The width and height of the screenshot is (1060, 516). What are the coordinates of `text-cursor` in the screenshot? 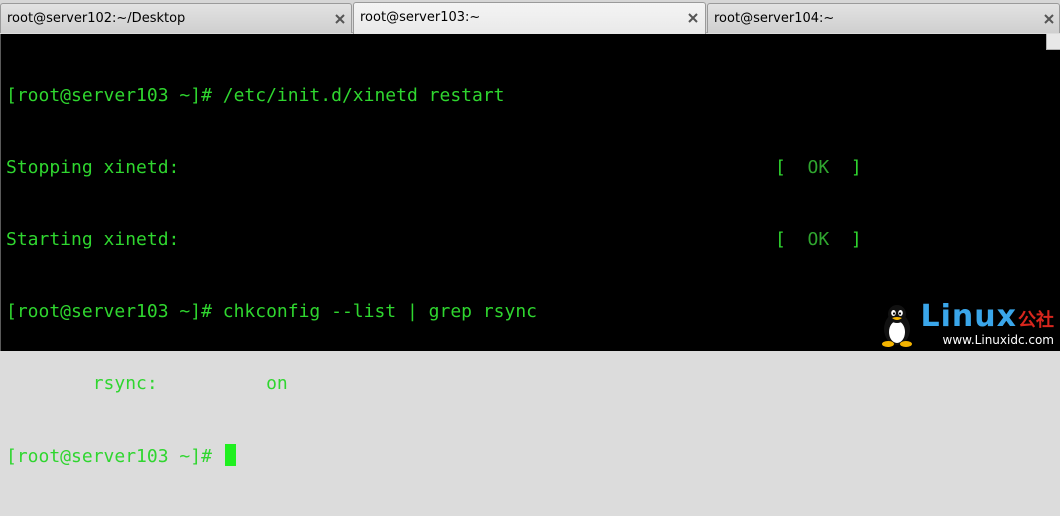 It's located at (230, 455).